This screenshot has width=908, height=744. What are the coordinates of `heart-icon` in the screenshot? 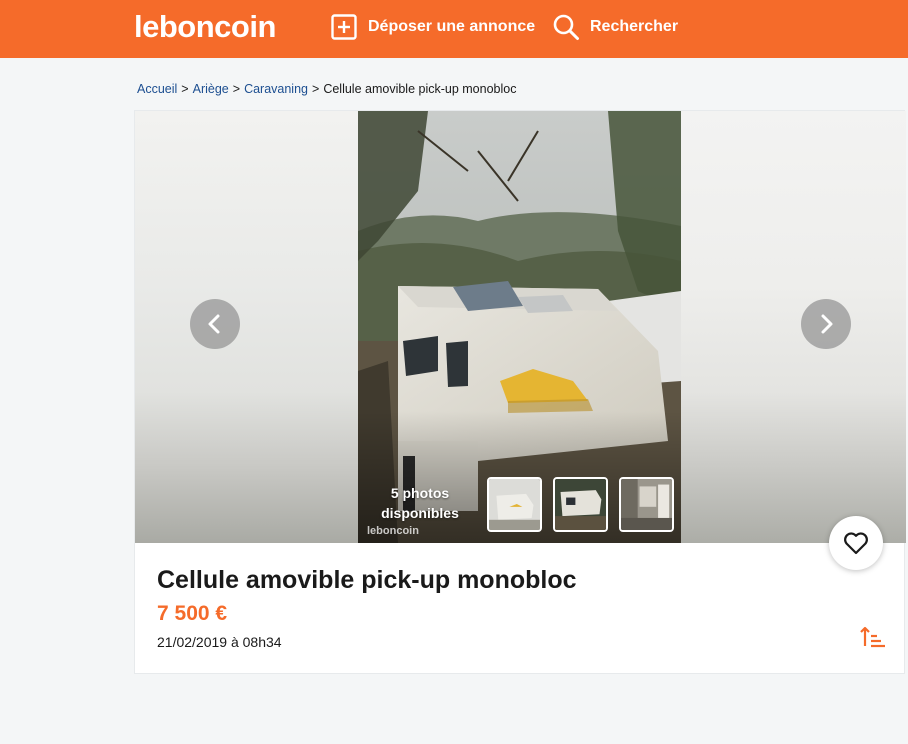 It's located at (856, 543).